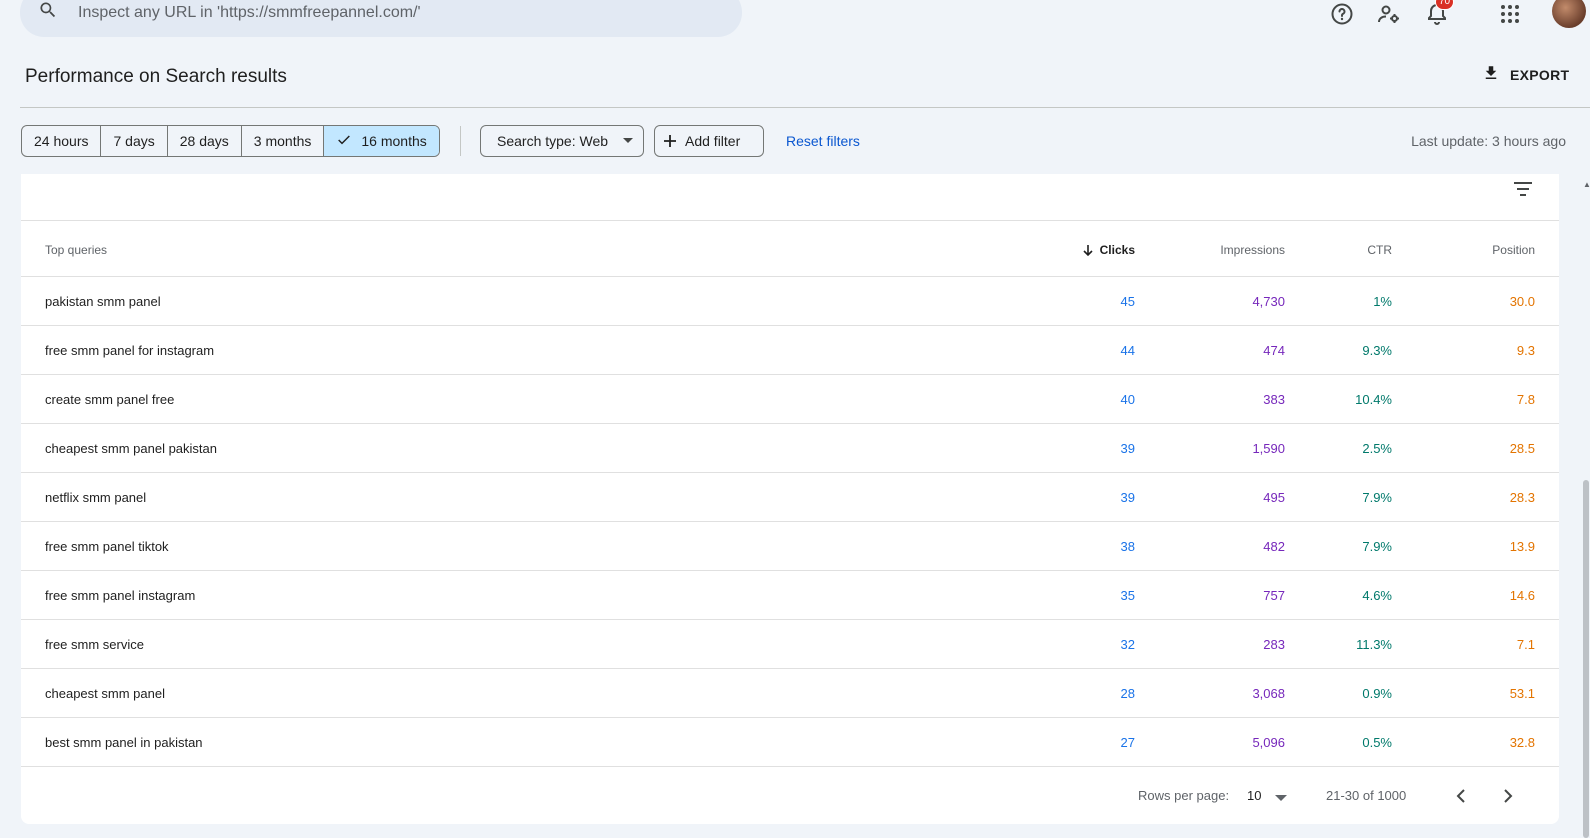 The height and width of the screenshot is (838, 1590). Describe the element at coordinates (790, 693) in the screenshot. I see `table-row: cheapest smm panel 28 3,068 0.9% 53.1` at that location.